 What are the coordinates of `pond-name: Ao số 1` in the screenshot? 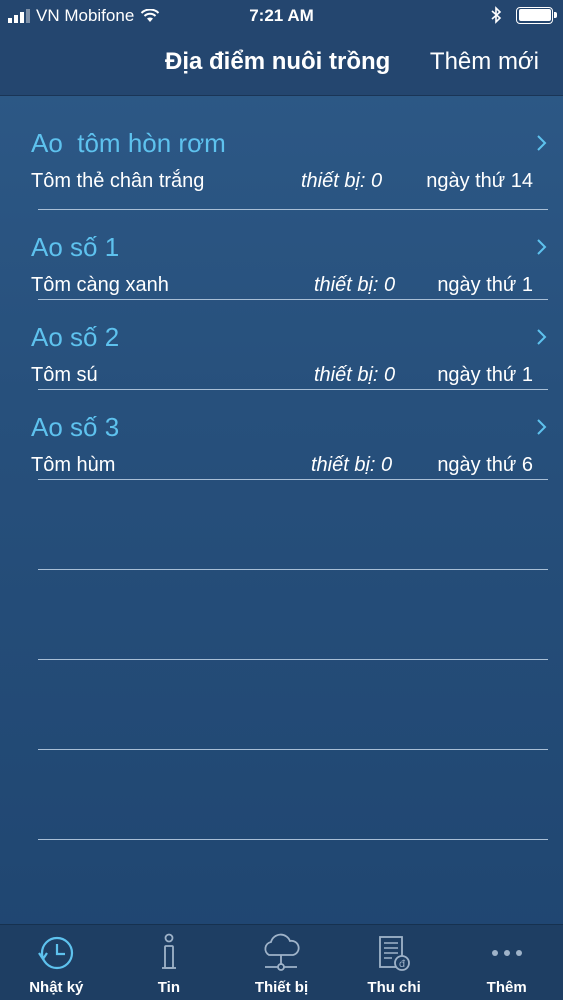 It's located at (75, 247).